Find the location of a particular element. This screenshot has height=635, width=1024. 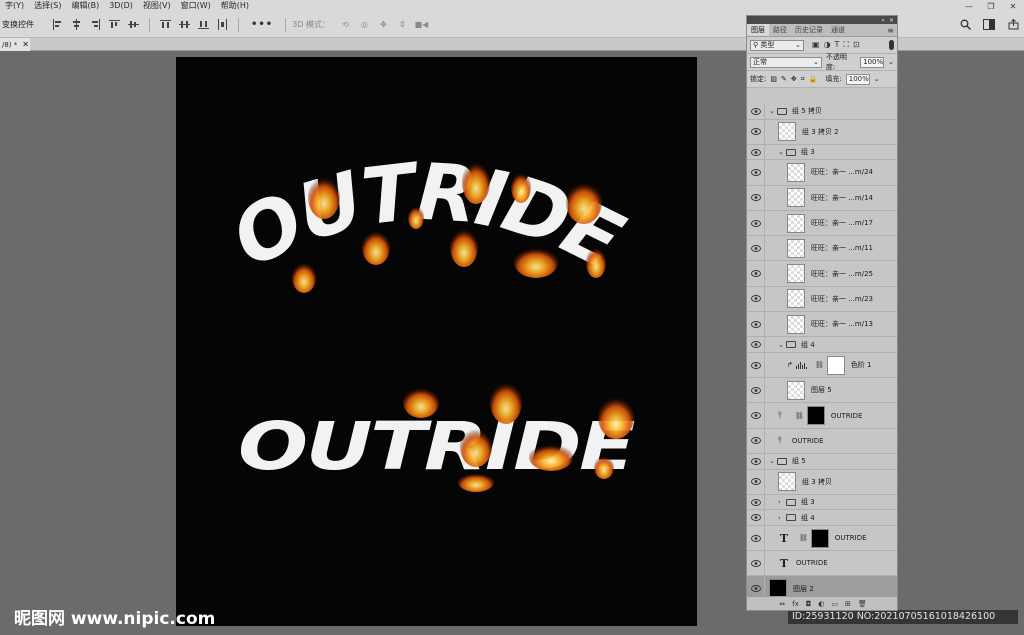

layer-row: 旺旺：亲一 ...m/23 is located at coordinates (822, 299).